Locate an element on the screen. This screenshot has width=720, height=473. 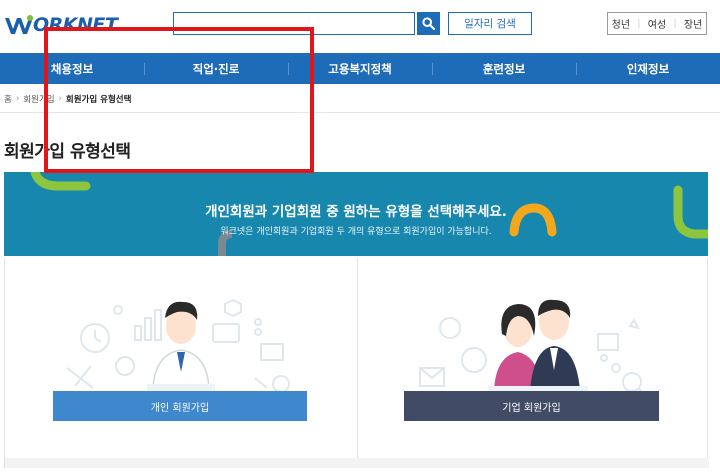
breadcrumb-home: 홈 is located at coordinates (8, 99).